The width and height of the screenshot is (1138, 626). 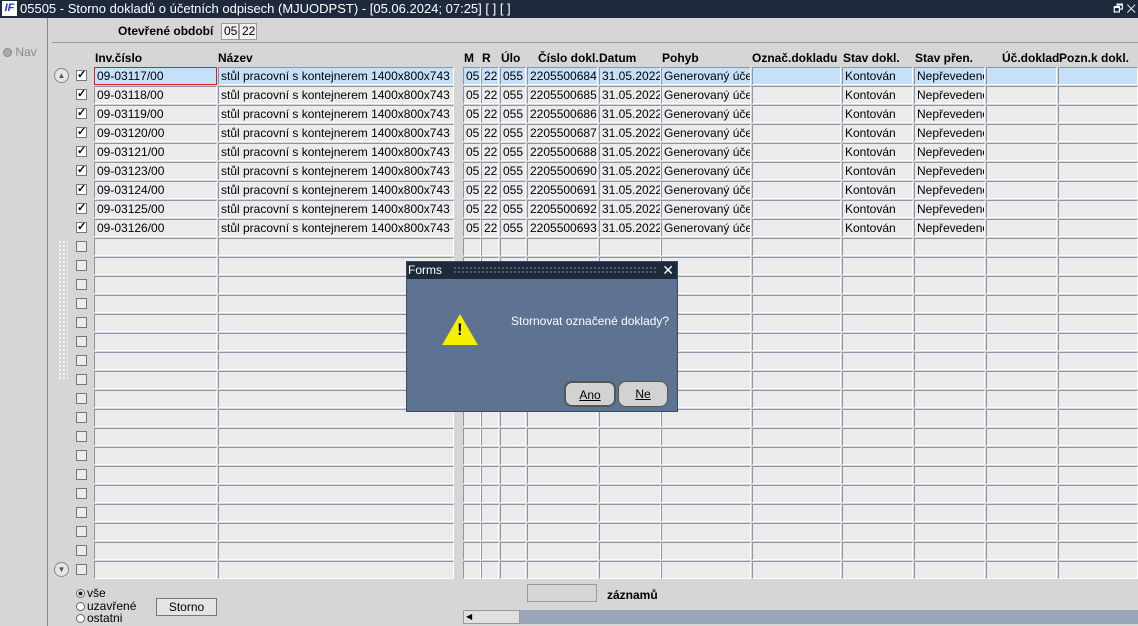 I want to click on cell-inv: 09-03118/00, so click(x=155, y=95).